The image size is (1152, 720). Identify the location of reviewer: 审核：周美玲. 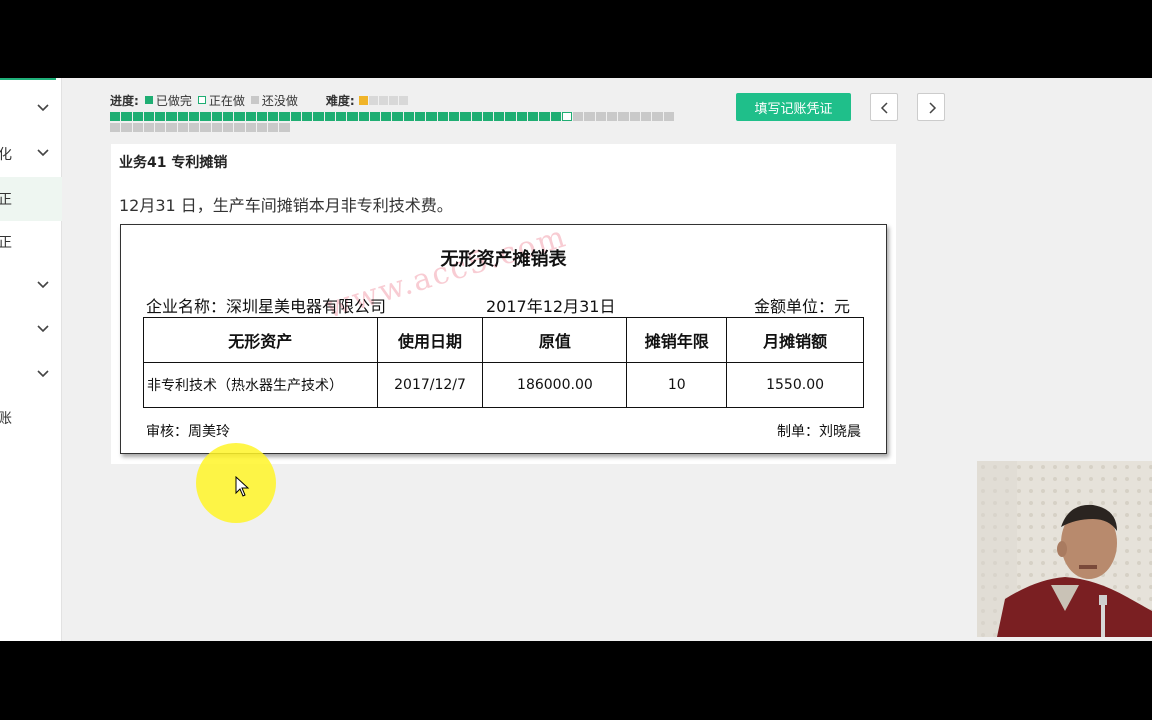
(188, 432).